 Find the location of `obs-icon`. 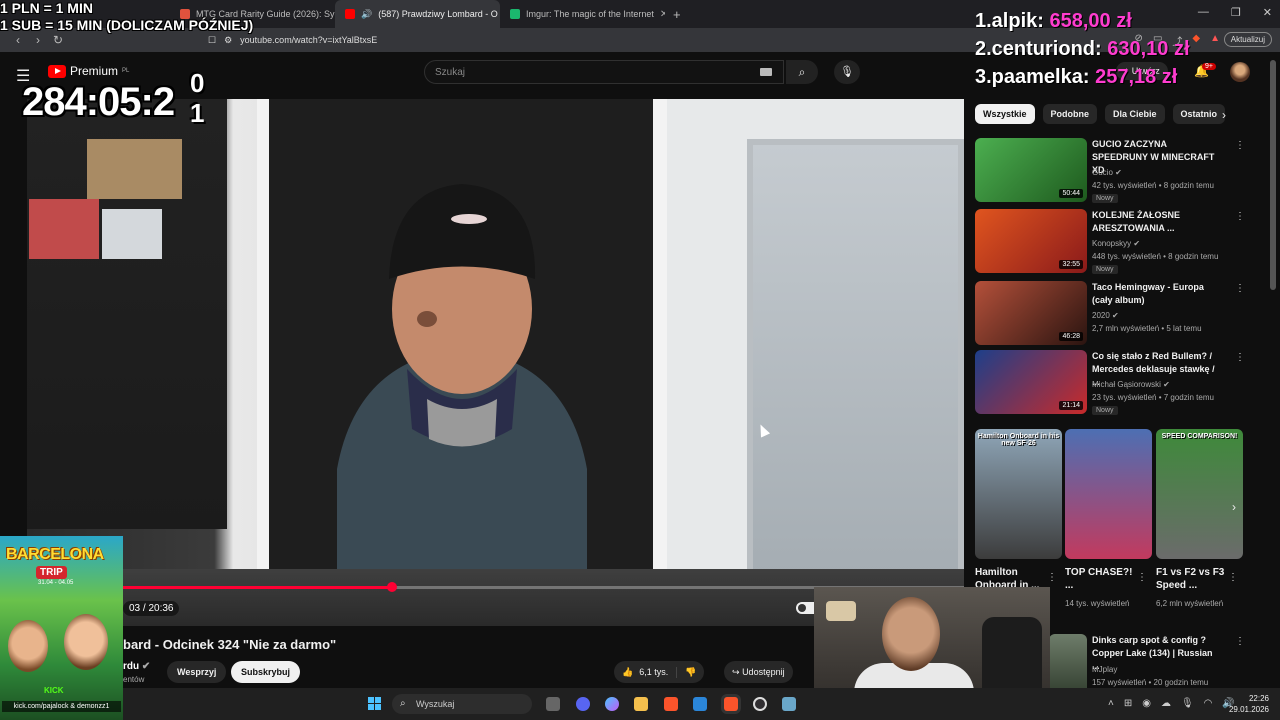

obs-icon is located at coordinates (760, 704).